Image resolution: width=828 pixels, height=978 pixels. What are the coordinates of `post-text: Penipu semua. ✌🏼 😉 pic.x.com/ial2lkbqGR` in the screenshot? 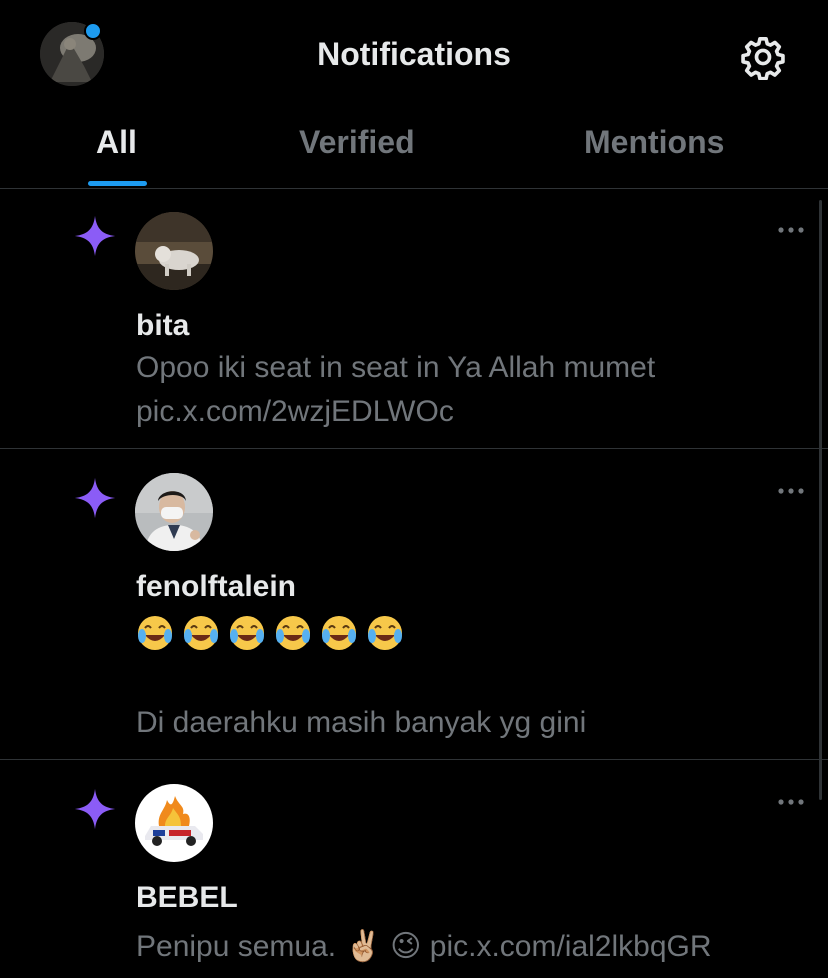 It's located at (424, 946).